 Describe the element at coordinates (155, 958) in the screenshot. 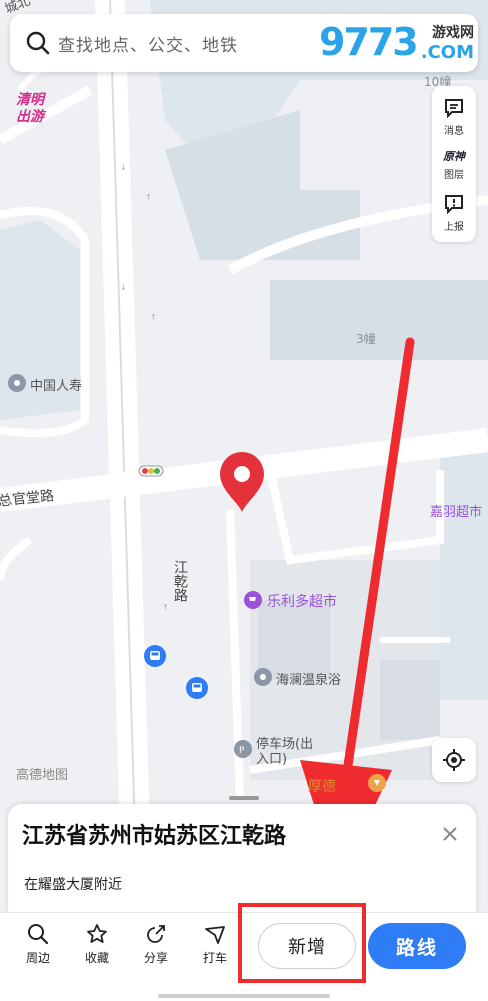

I see `share-label: 分享` at that location.